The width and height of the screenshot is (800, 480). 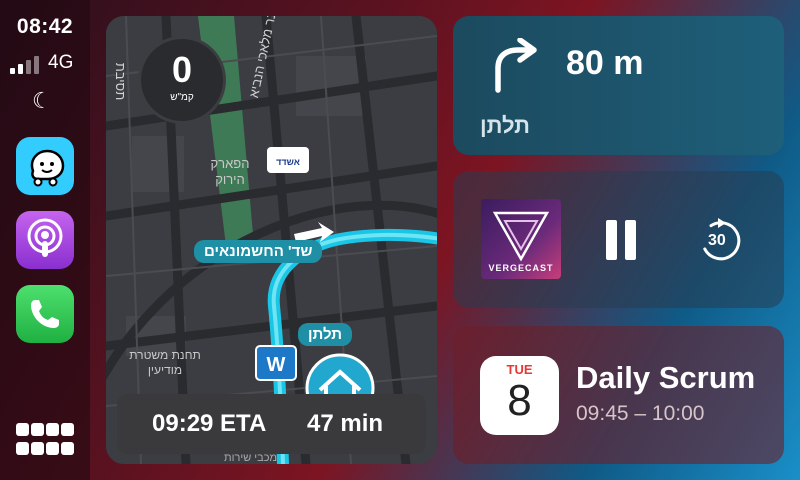 What do you see at coordinates (45, 26) in the screenshot?
I see `clock: 08:42` at bounding box center [45, 26].